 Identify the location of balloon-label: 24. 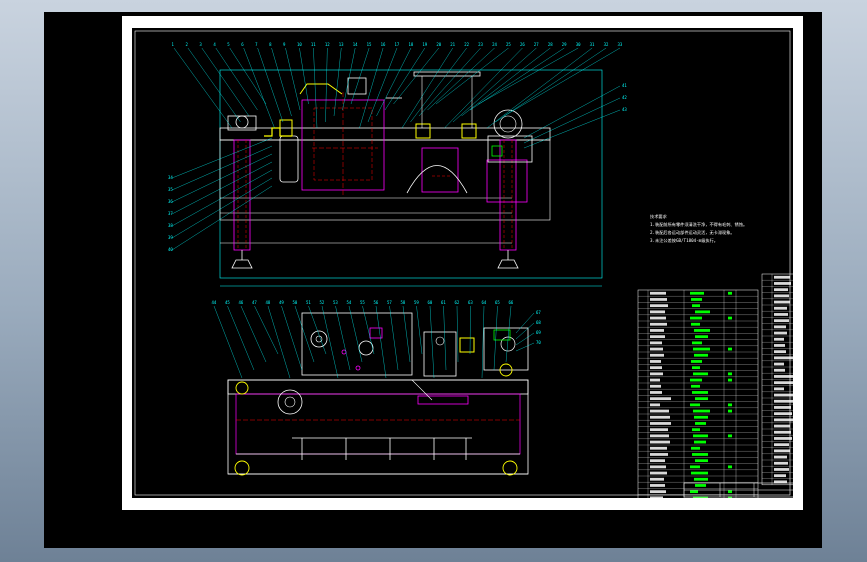
(494, 44).